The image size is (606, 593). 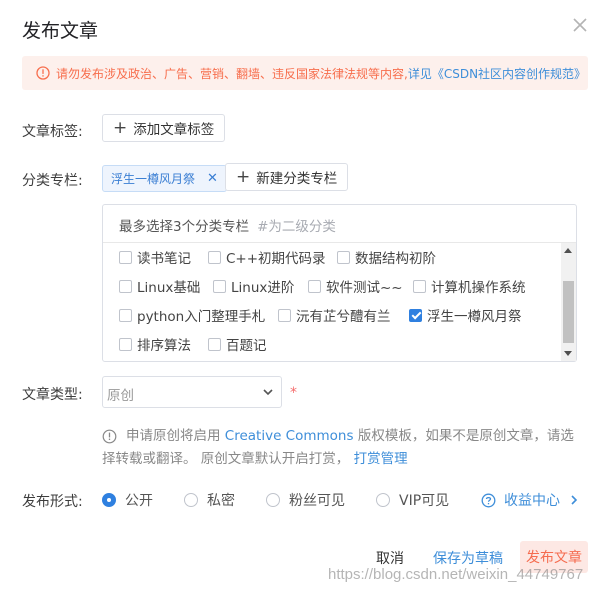 I want to click on help-icon, so click(x=488, y=500).